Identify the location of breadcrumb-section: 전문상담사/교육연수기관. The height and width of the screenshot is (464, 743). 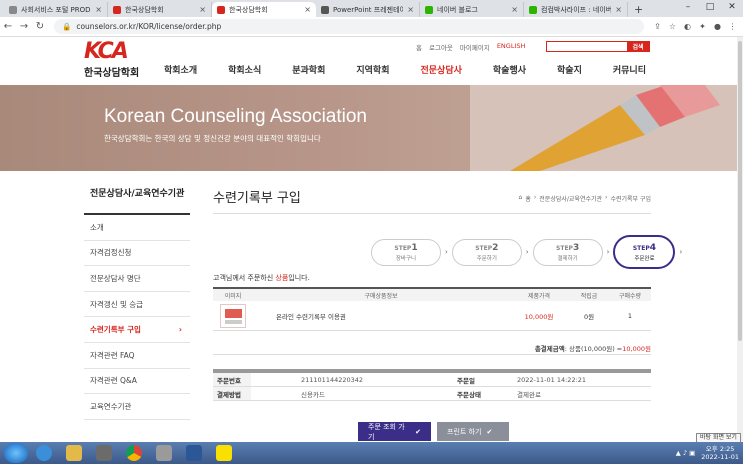
(570, 198).